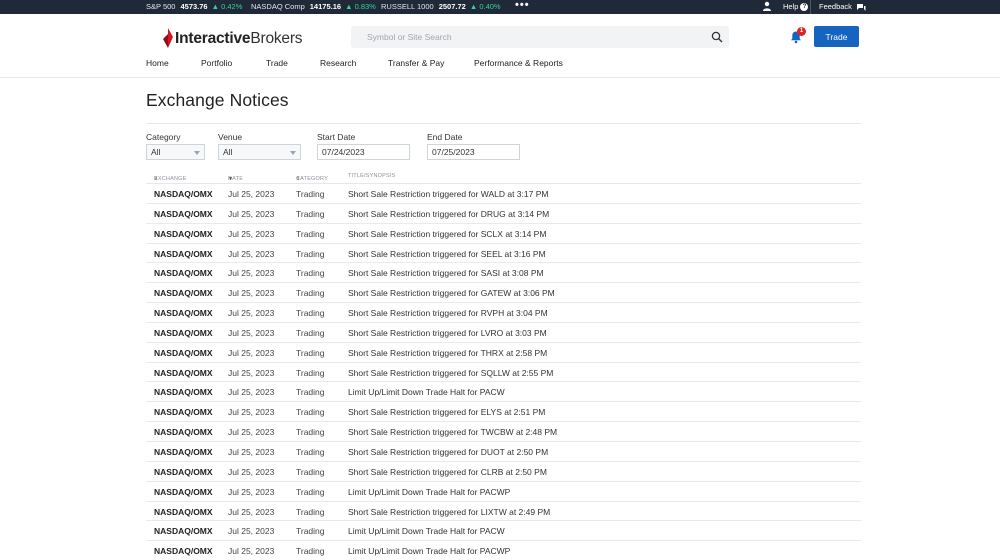 The height and width of the screenshot is (560, 1000). I want to click on column-header-title: TITLE/SYNOPSIS, so click(372, 176).